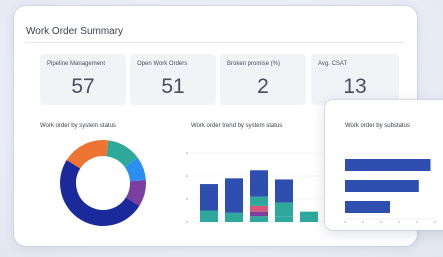  I want to click on kpi-label: Pipeline Management, so click(76, 64).